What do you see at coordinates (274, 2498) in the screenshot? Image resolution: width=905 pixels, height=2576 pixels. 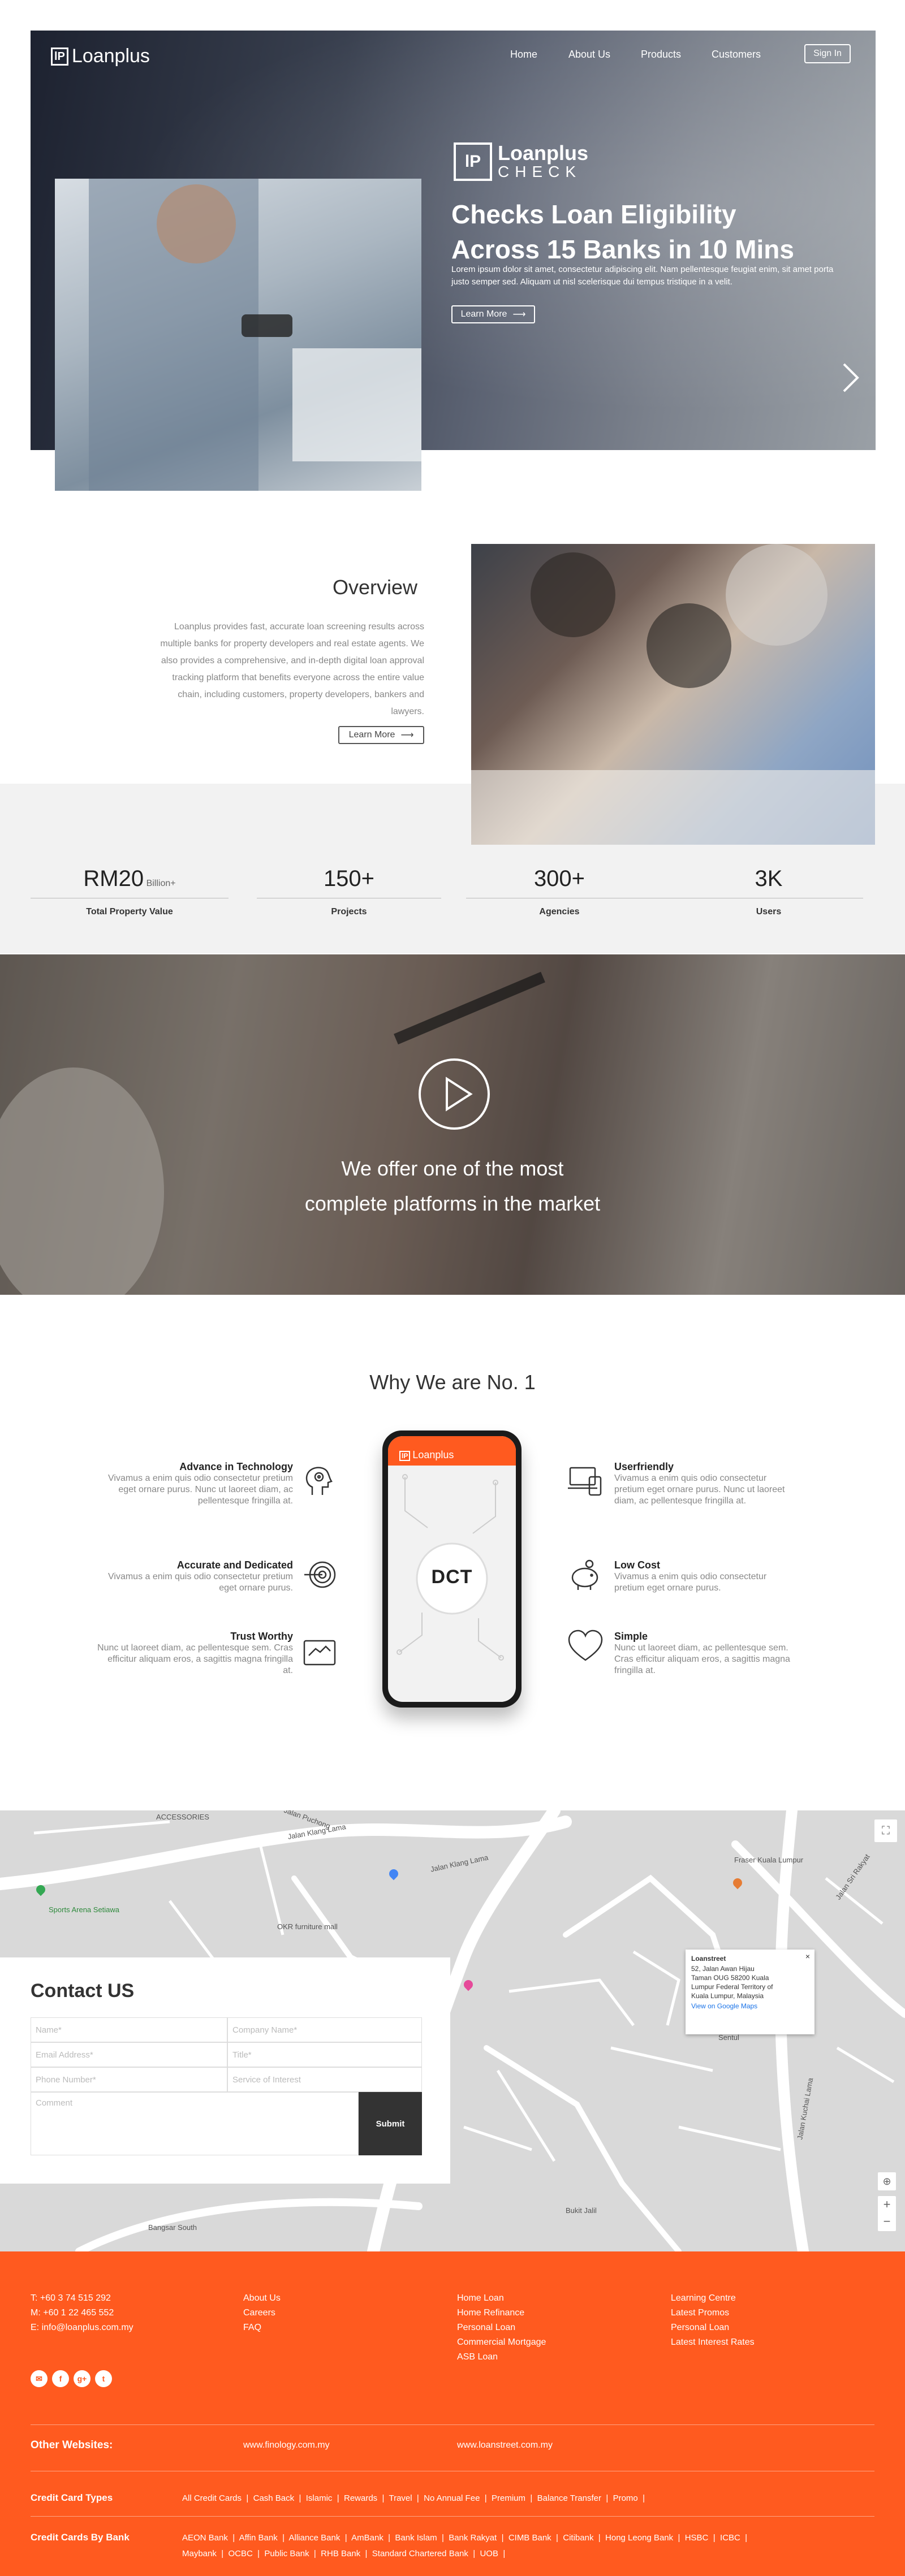 I see `credit-card-type-link: Cash Back` at bounding box center [274, 2498].